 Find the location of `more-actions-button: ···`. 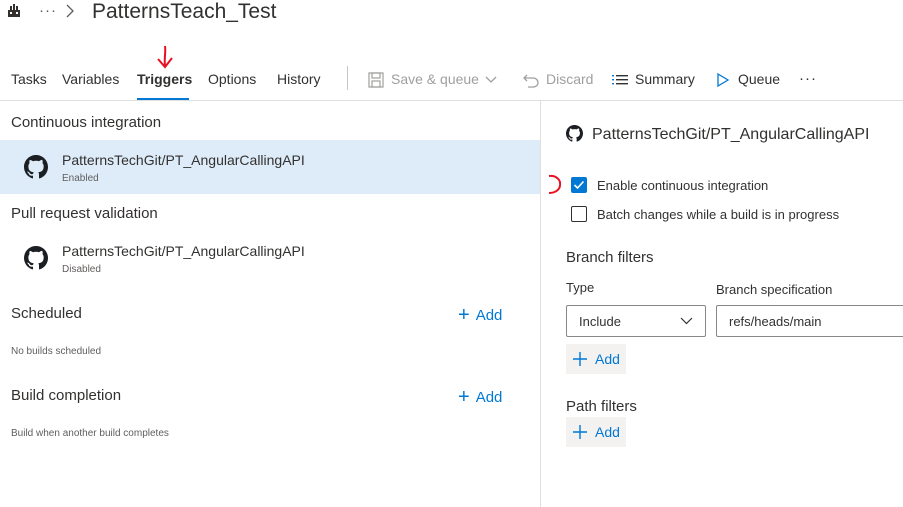

more-actions-button: ··· is located at coordinates (808, 78).